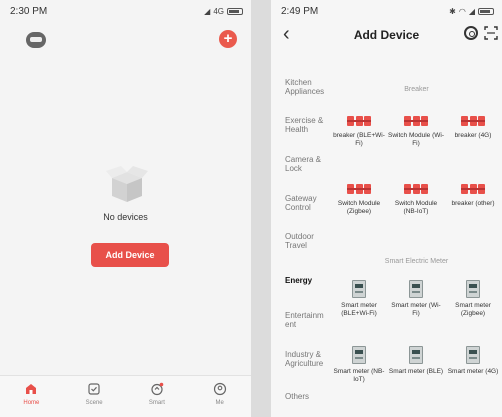 This screenshot has height=417, width=502. I want to click on category-industry: Industry & Agriculture, so click(301, 359).